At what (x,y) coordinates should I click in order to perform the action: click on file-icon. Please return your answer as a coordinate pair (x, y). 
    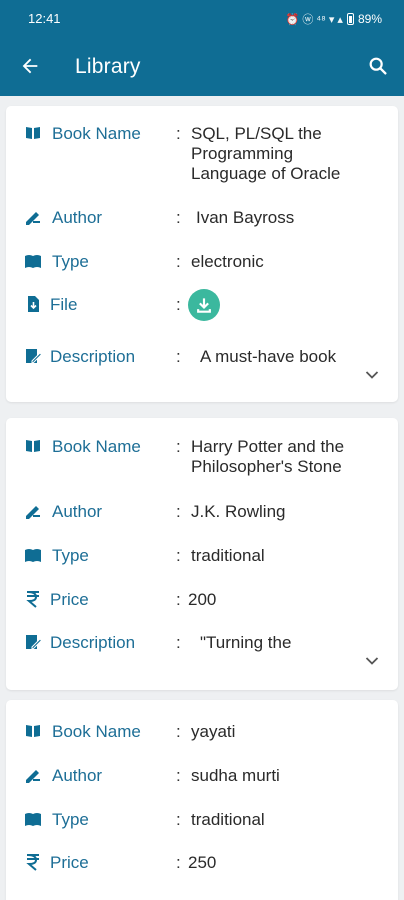
    Looking at the image, I should click on (33, 304).